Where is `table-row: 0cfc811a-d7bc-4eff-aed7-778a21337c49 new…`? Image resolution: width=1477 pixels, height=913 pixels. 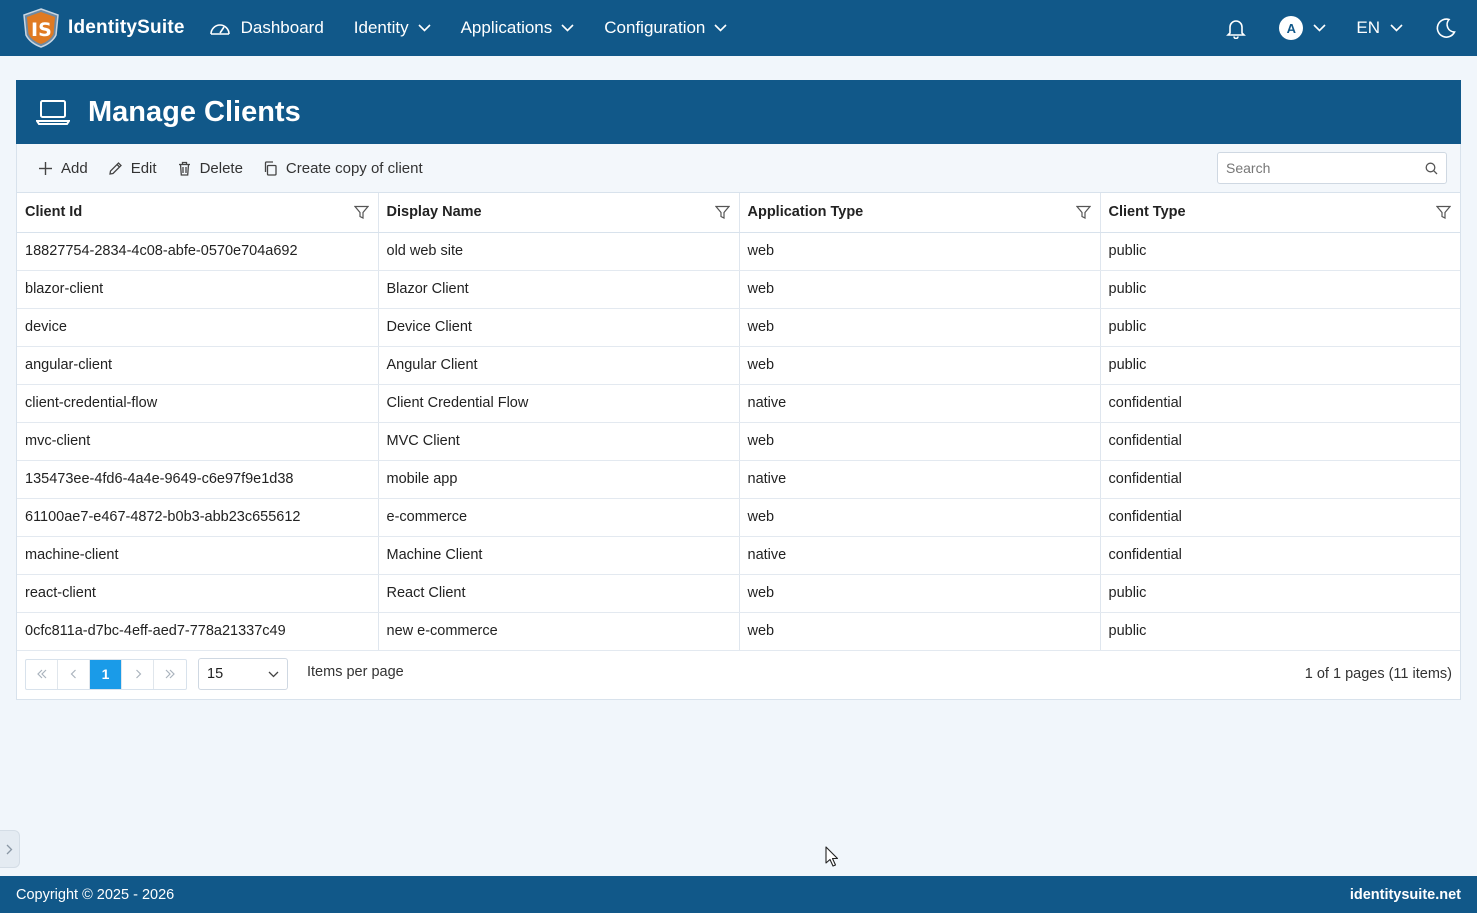
table-row: 0cfc811a-d7bc-4eff-aed7-778a21337c49 new… is located at coordinates (738, 631).